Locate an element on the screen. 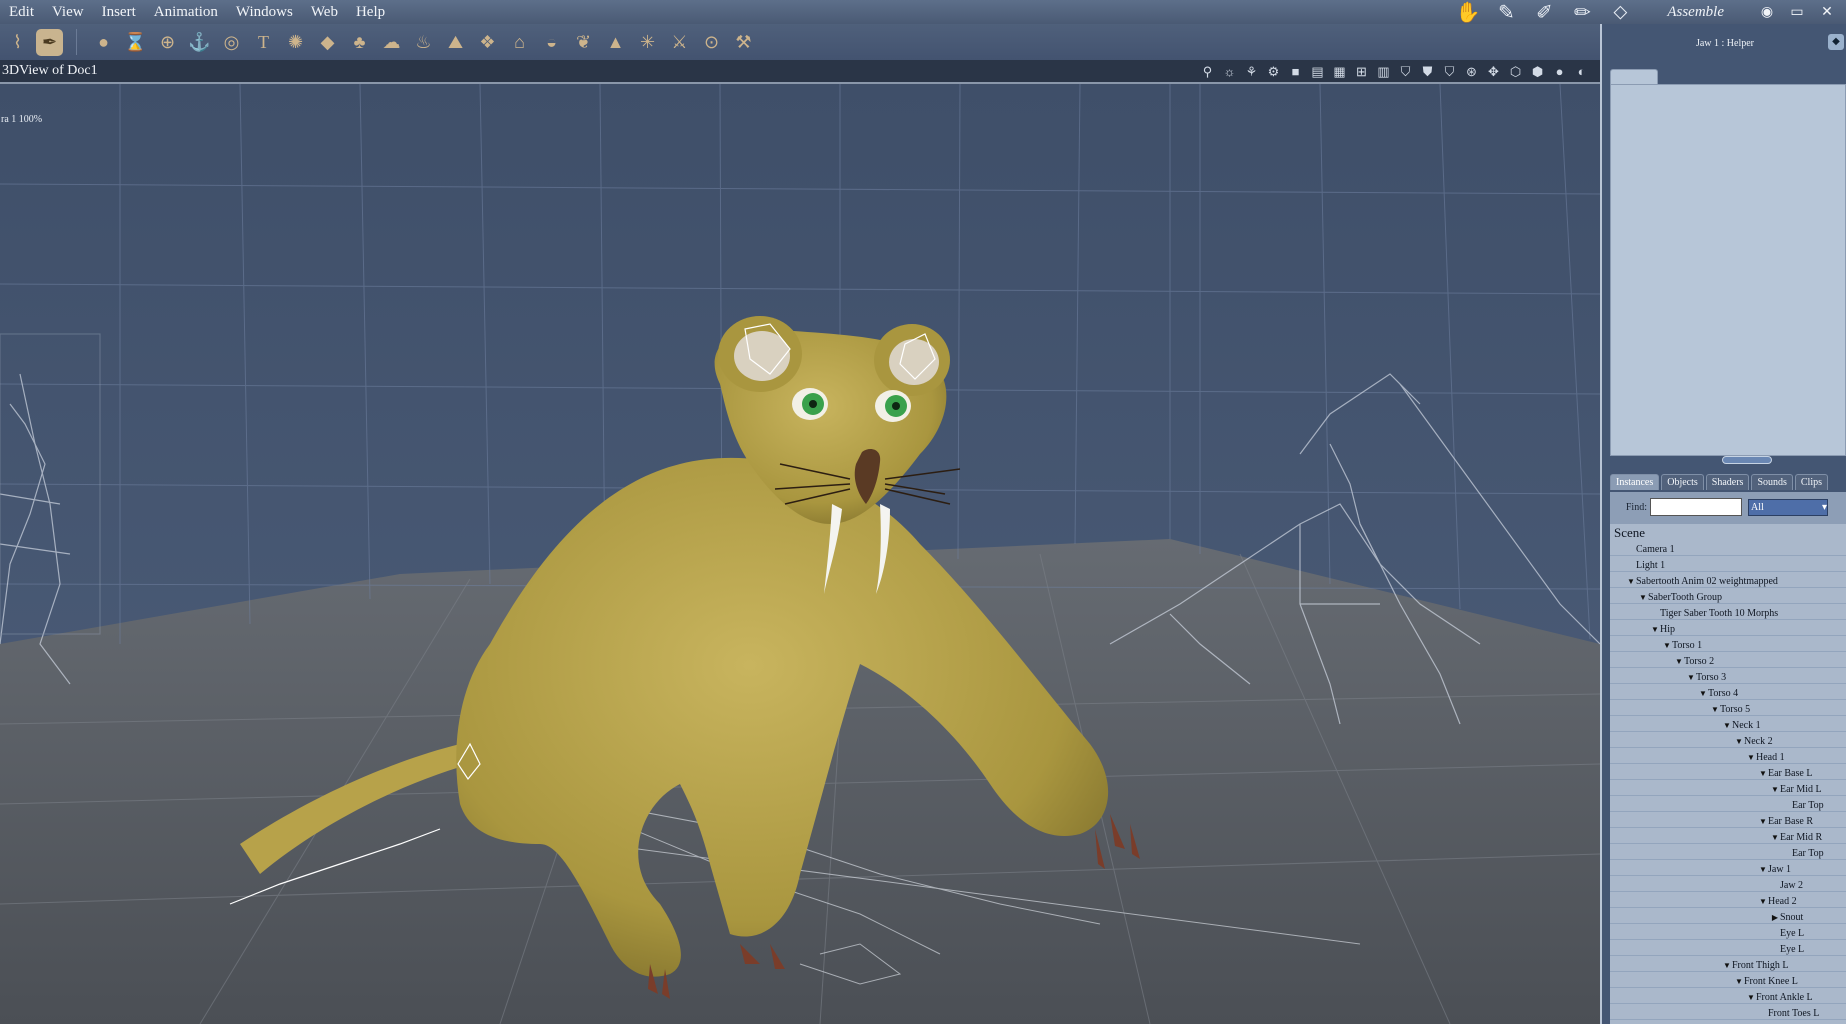 This screenshot has width=1846, height=1024. orbit-icon: ✥ is located at coordinates (1493, 71).